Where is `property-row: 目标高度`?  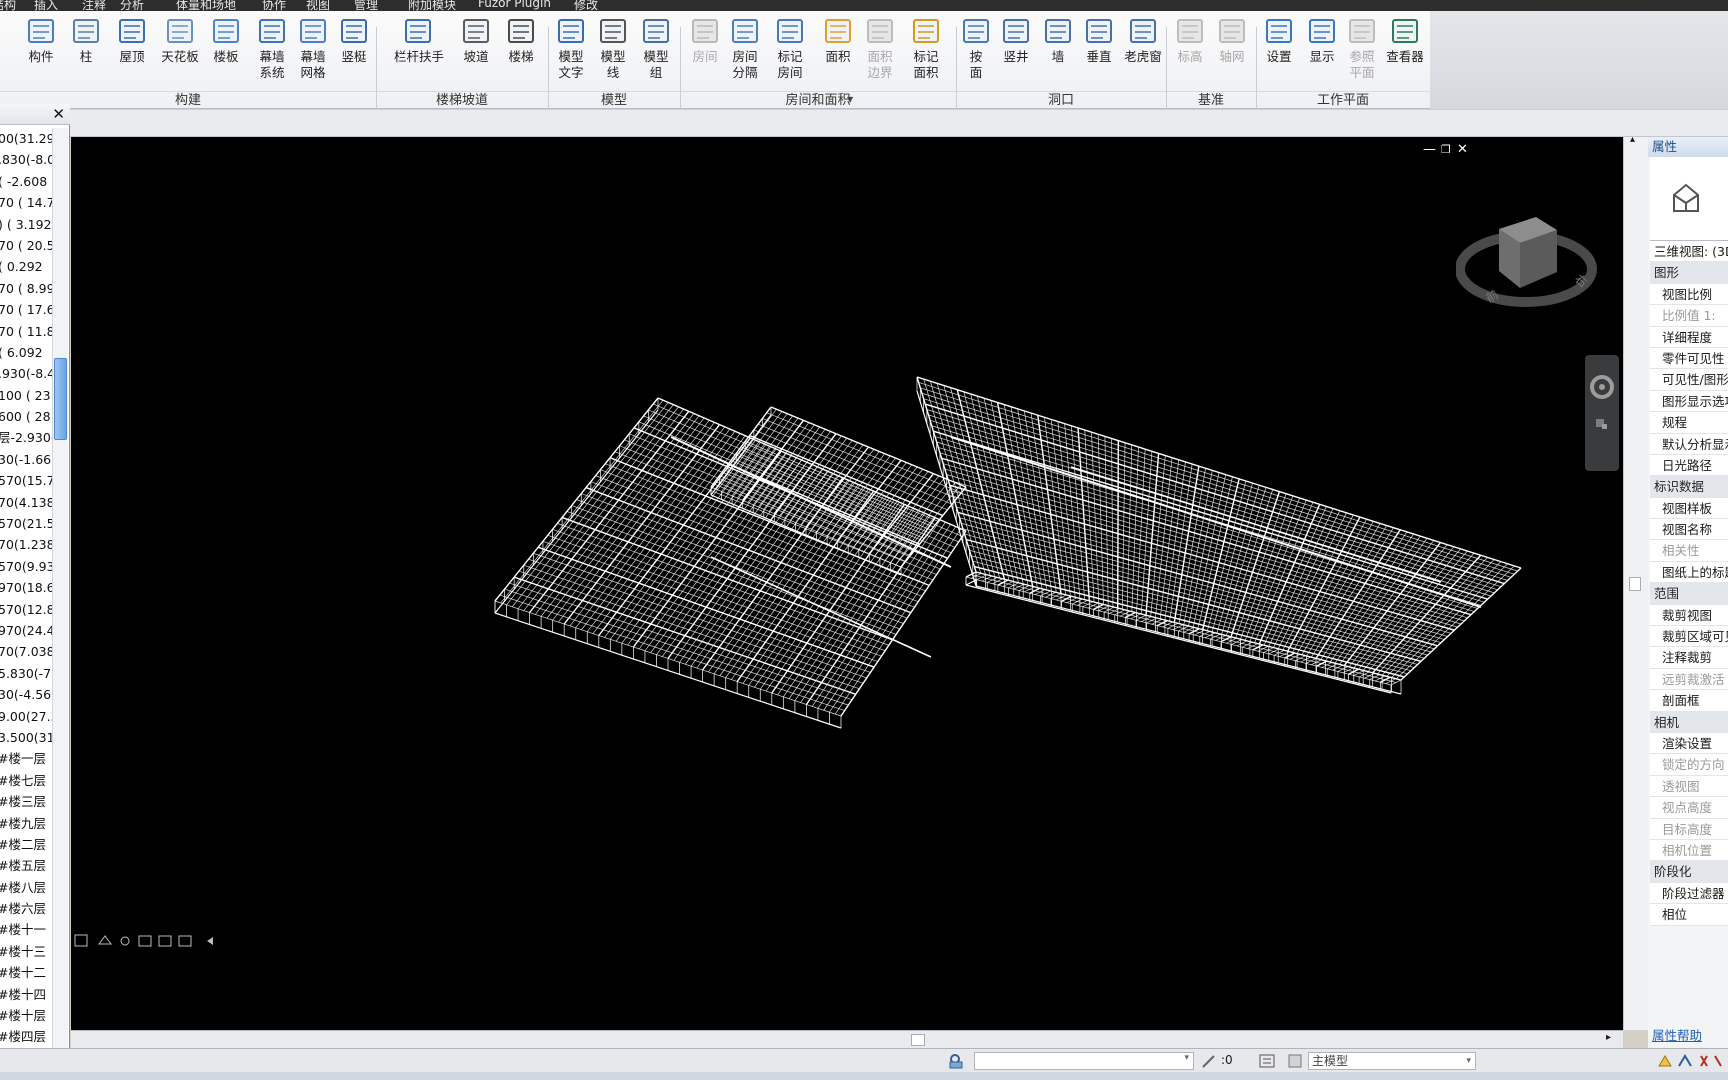
property-row: 目标高度 is located at coordinates (1689, 829).